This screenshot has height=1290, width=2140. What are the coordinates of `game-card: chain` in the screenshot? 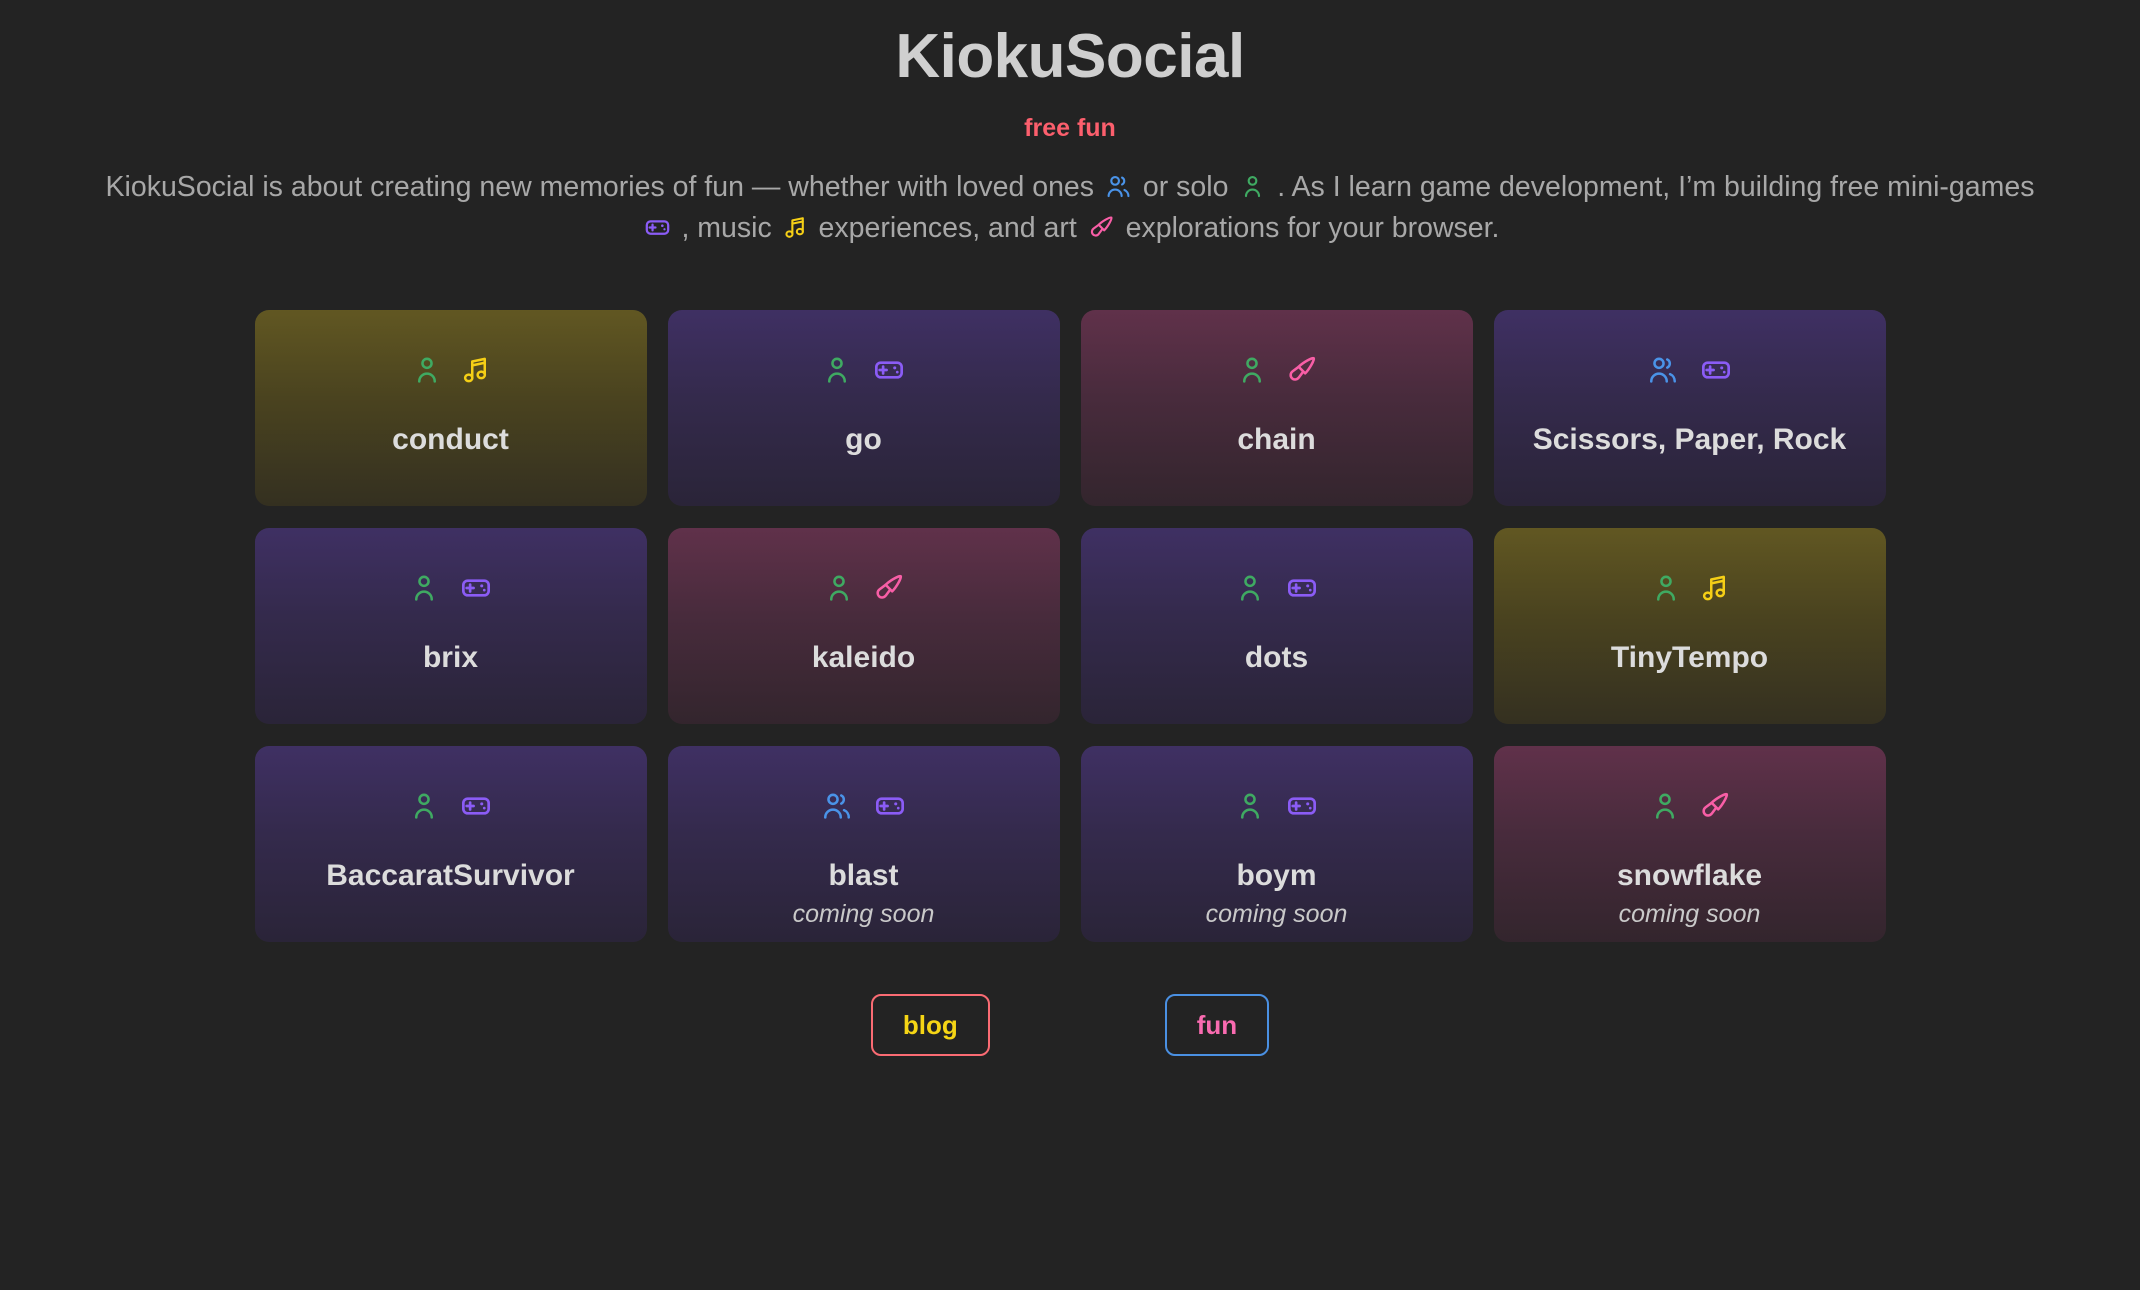 It's located at (1276, 408).